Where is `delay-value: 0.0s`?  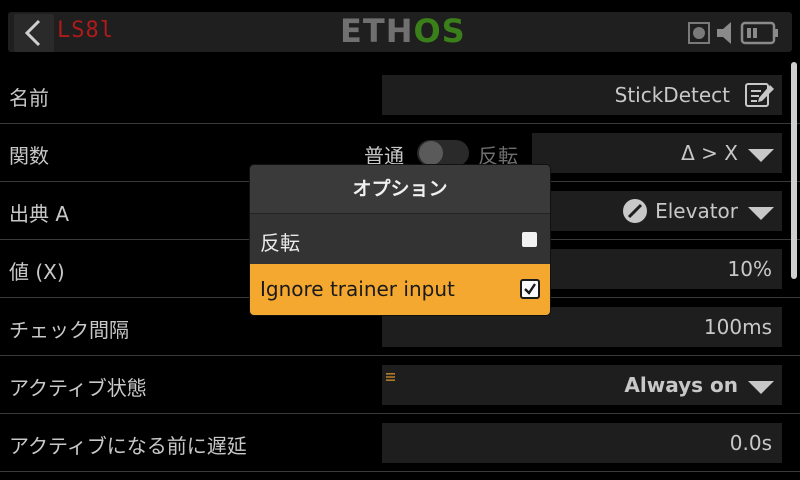 delay-value: 0.0s is located at coordinates (750, 443).